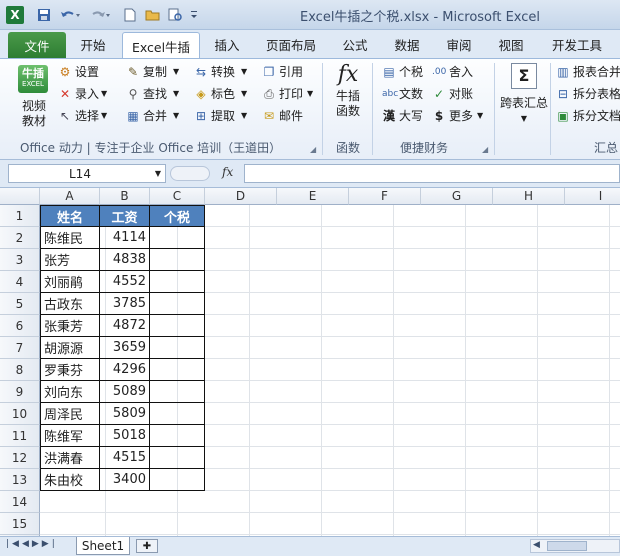  What do you see at coordinates (125, 326) in the screenshot?
I see `salary-cell: 4872` at bounding box center [125, 326].